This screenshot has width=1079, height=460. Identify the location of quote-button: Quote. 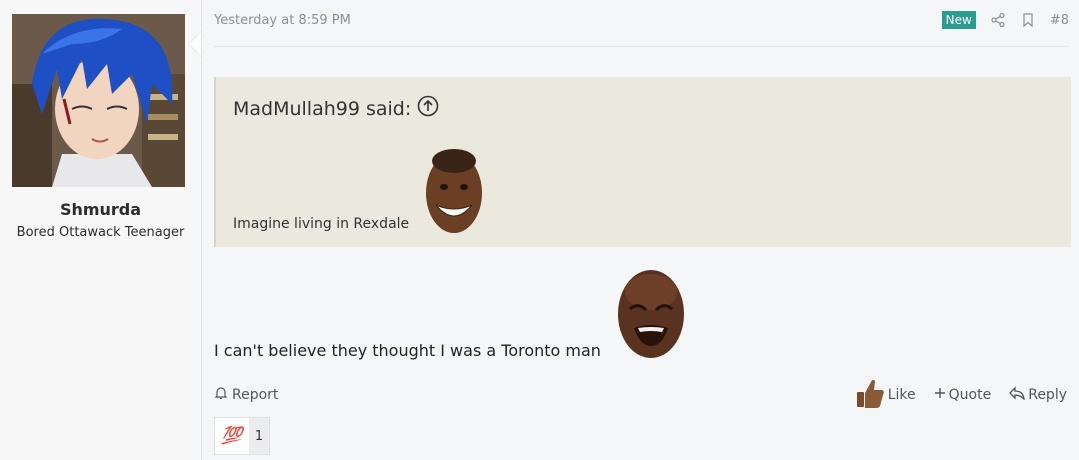
(963, 395).